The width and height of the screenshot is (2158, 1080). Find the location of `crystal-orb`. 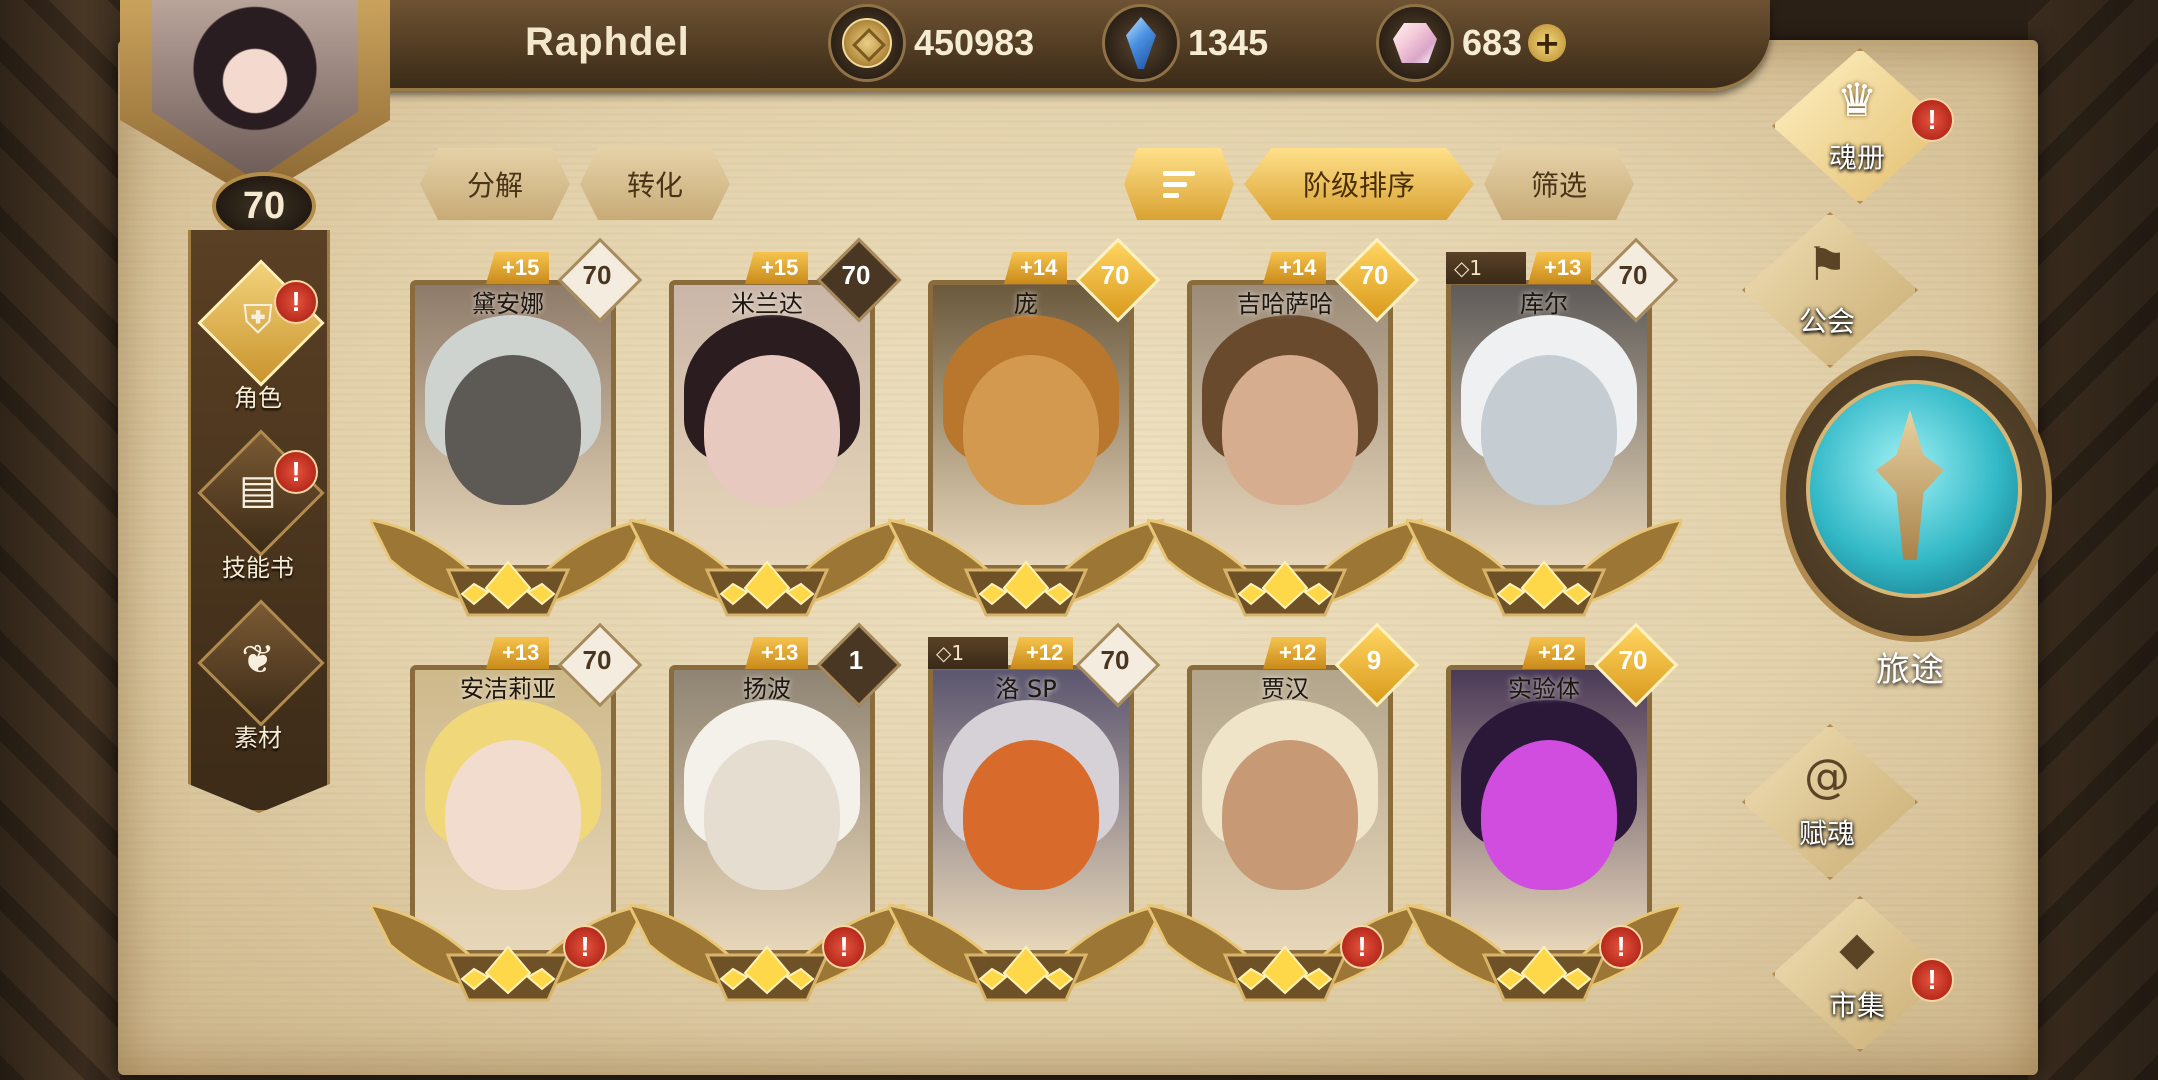

crystal-orb is located at coordinates (1141, 43).